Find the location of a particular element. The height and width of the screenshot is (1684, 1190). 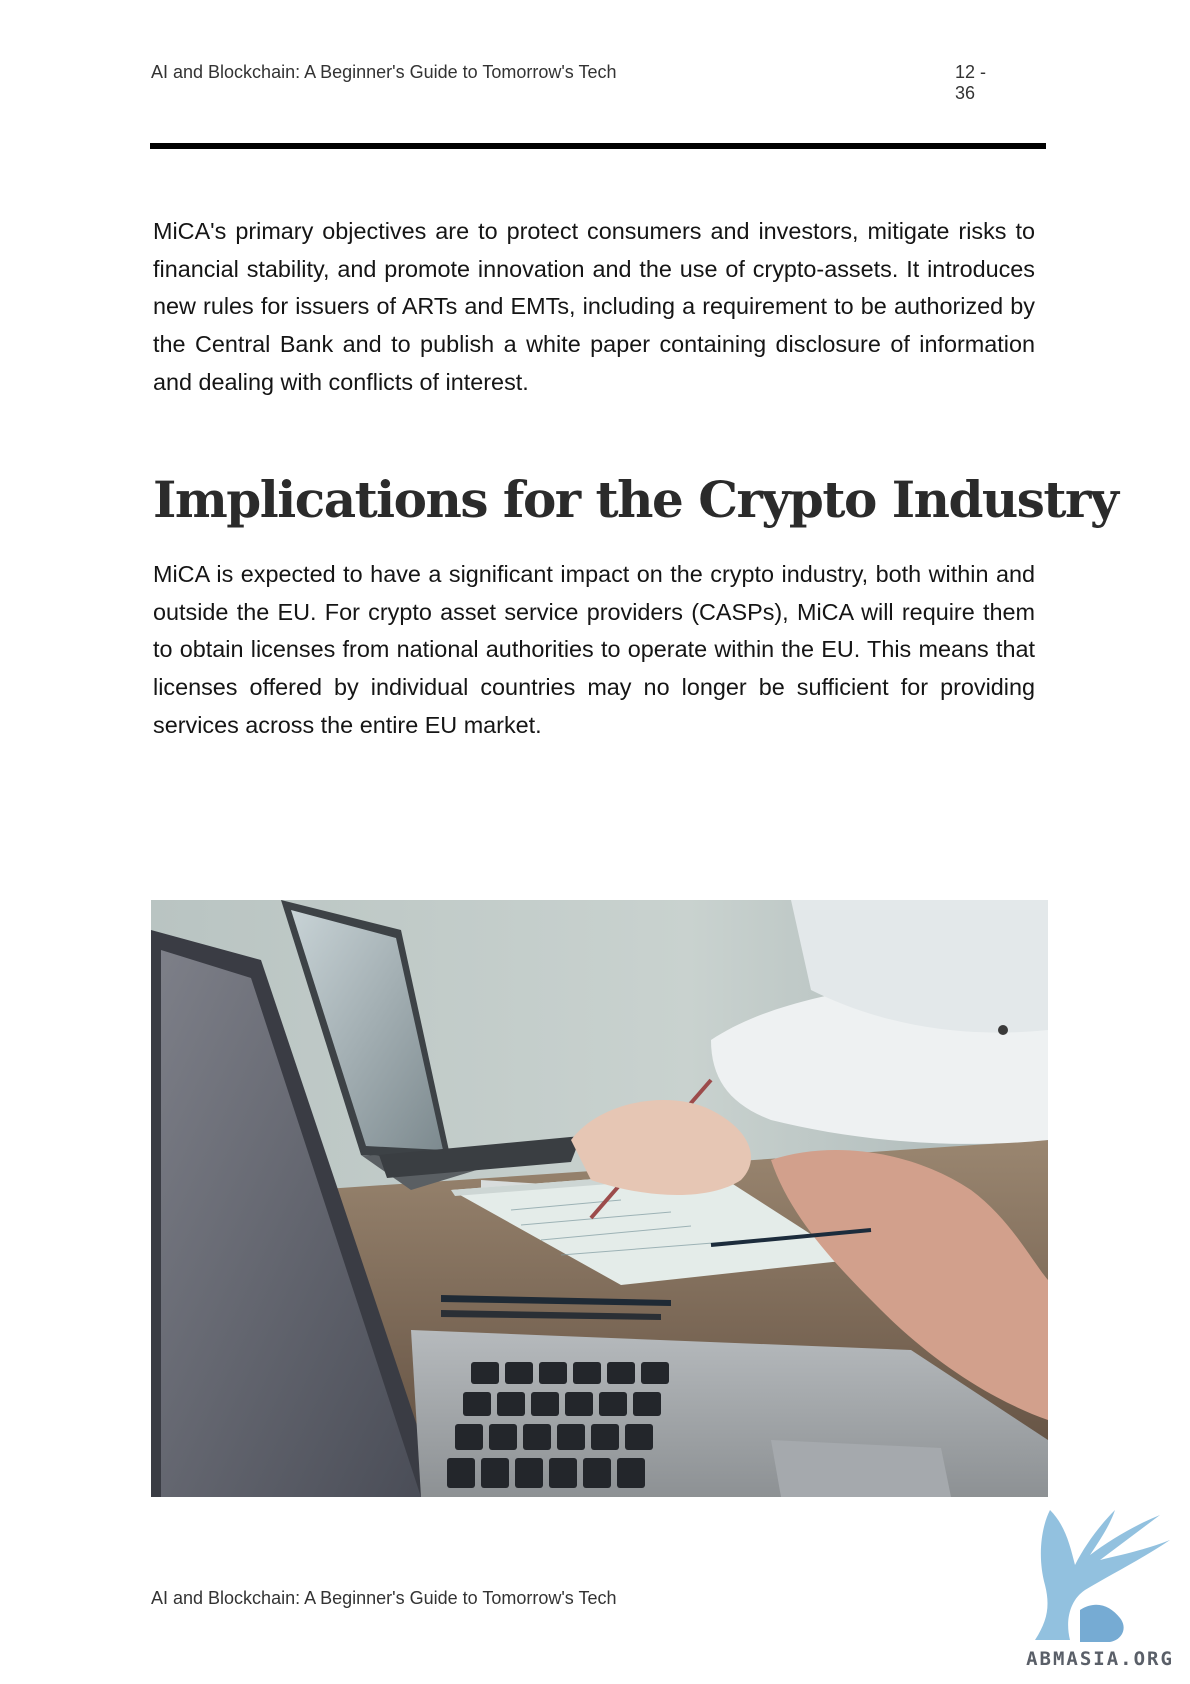

page-number: 12 - 36 is located at coordinates (971, 82).